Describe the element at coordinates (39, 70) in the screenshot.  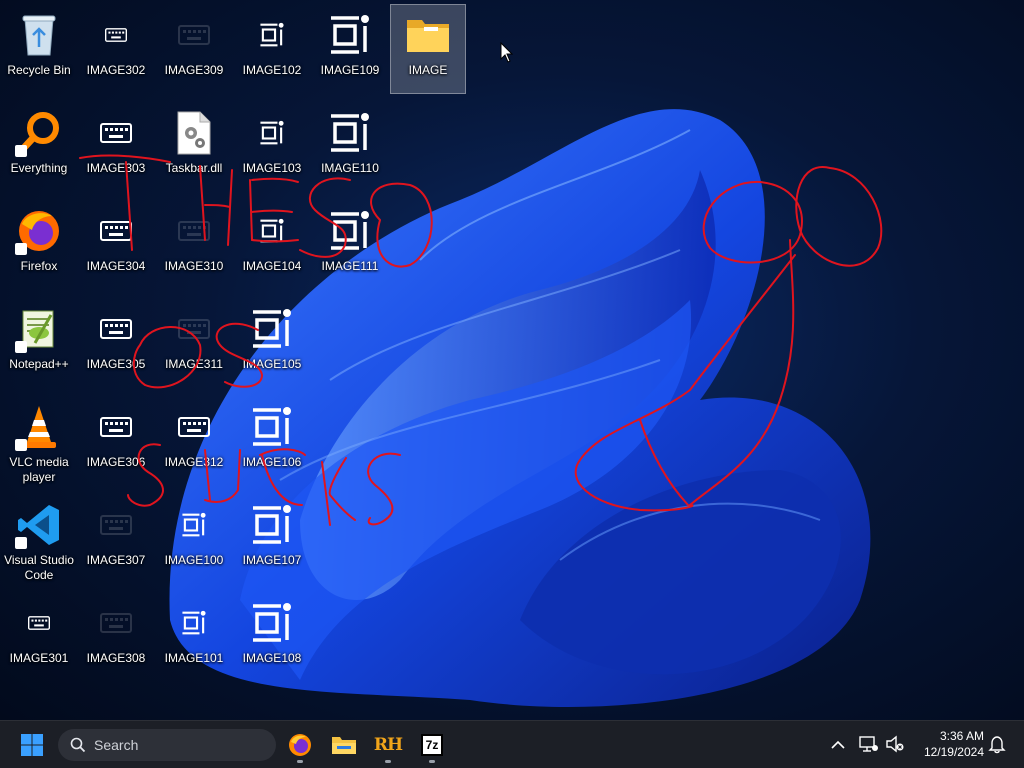
I see `desktop-icon-label: Recycle Bin` at that location.